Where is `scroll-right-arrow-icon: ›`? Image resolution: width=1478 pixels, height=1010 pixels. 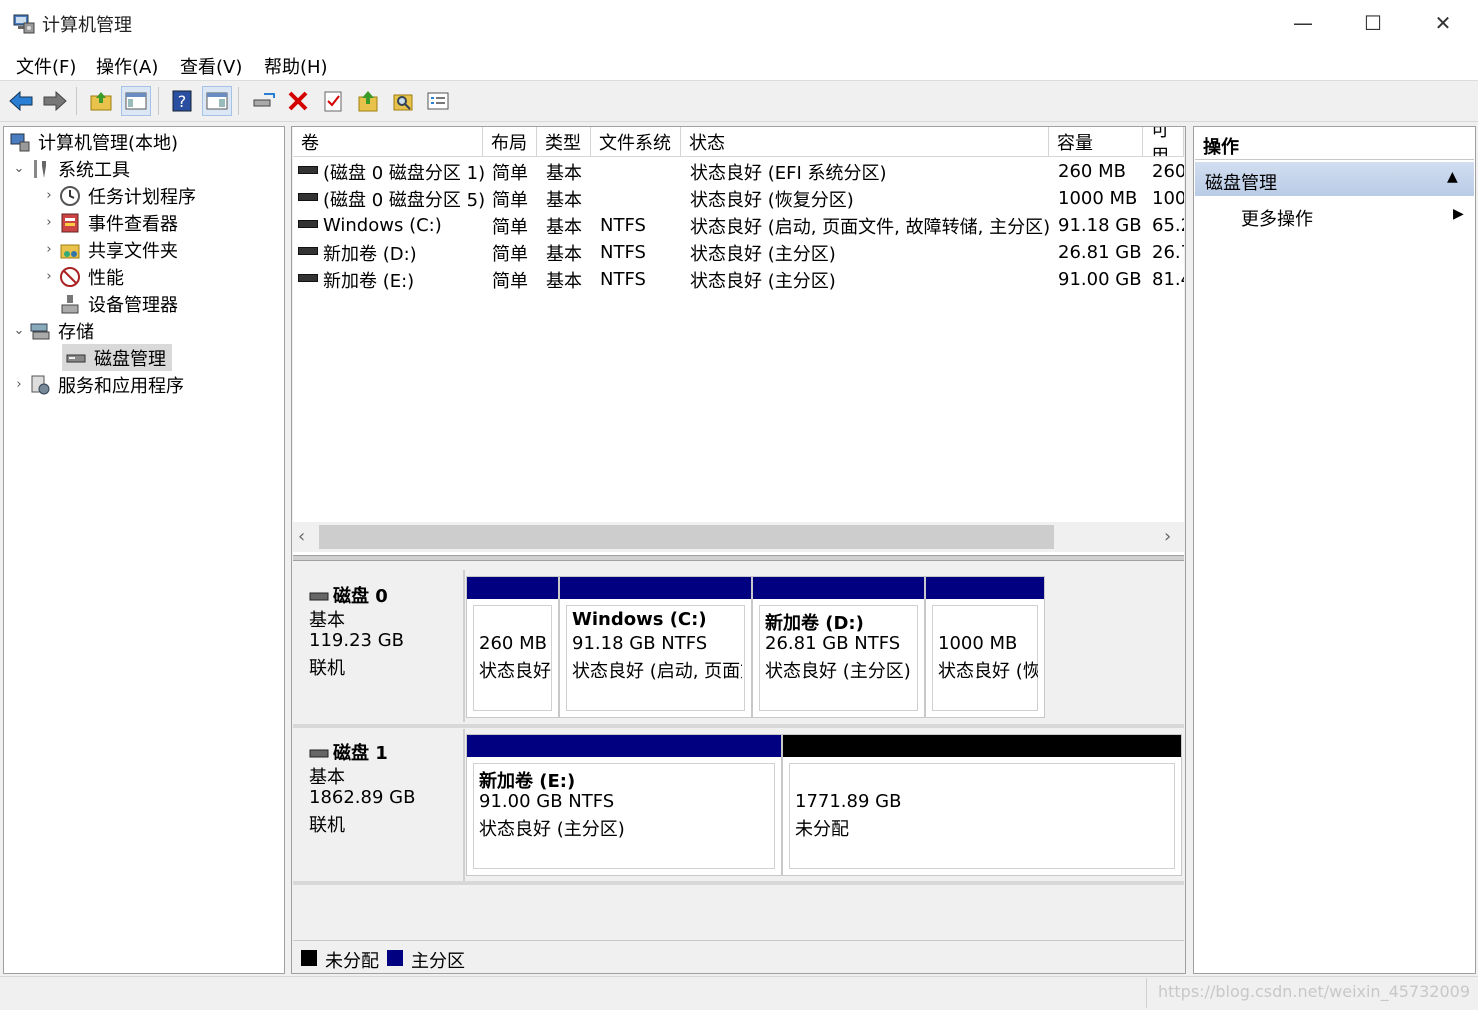
scroll-right-arrow-icon: › is located at coordinates (1167, 536).